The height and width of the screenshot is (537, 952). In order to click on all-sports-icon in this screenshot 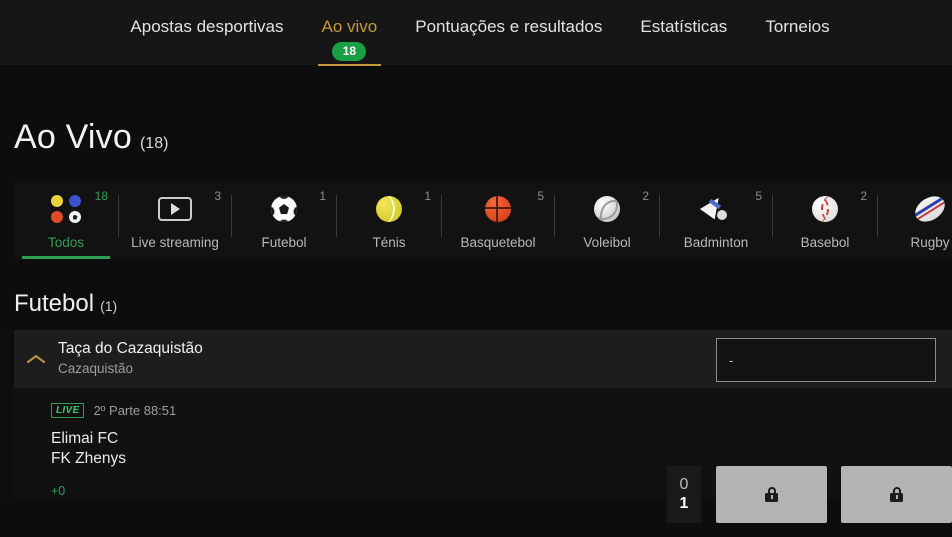, I will do `click(67, 208)`.